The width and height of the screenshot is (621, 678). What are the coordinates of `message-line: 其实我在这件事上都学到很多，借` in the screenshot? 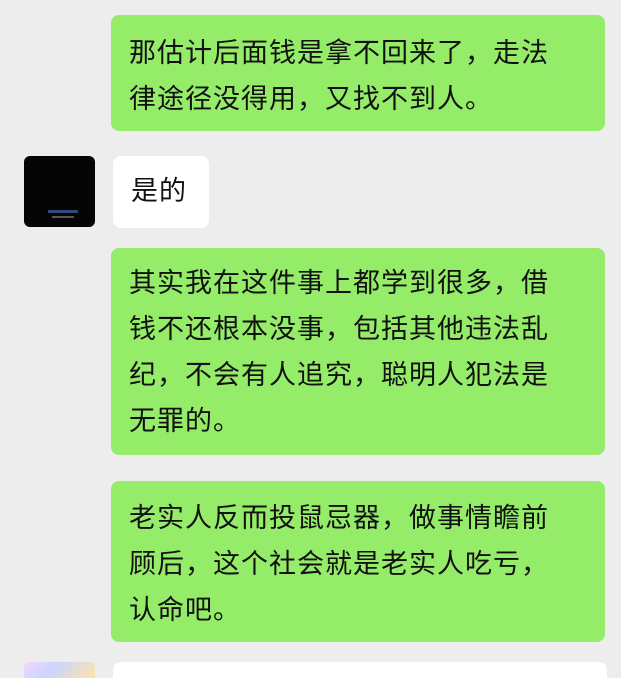 It's located at (339, 283).